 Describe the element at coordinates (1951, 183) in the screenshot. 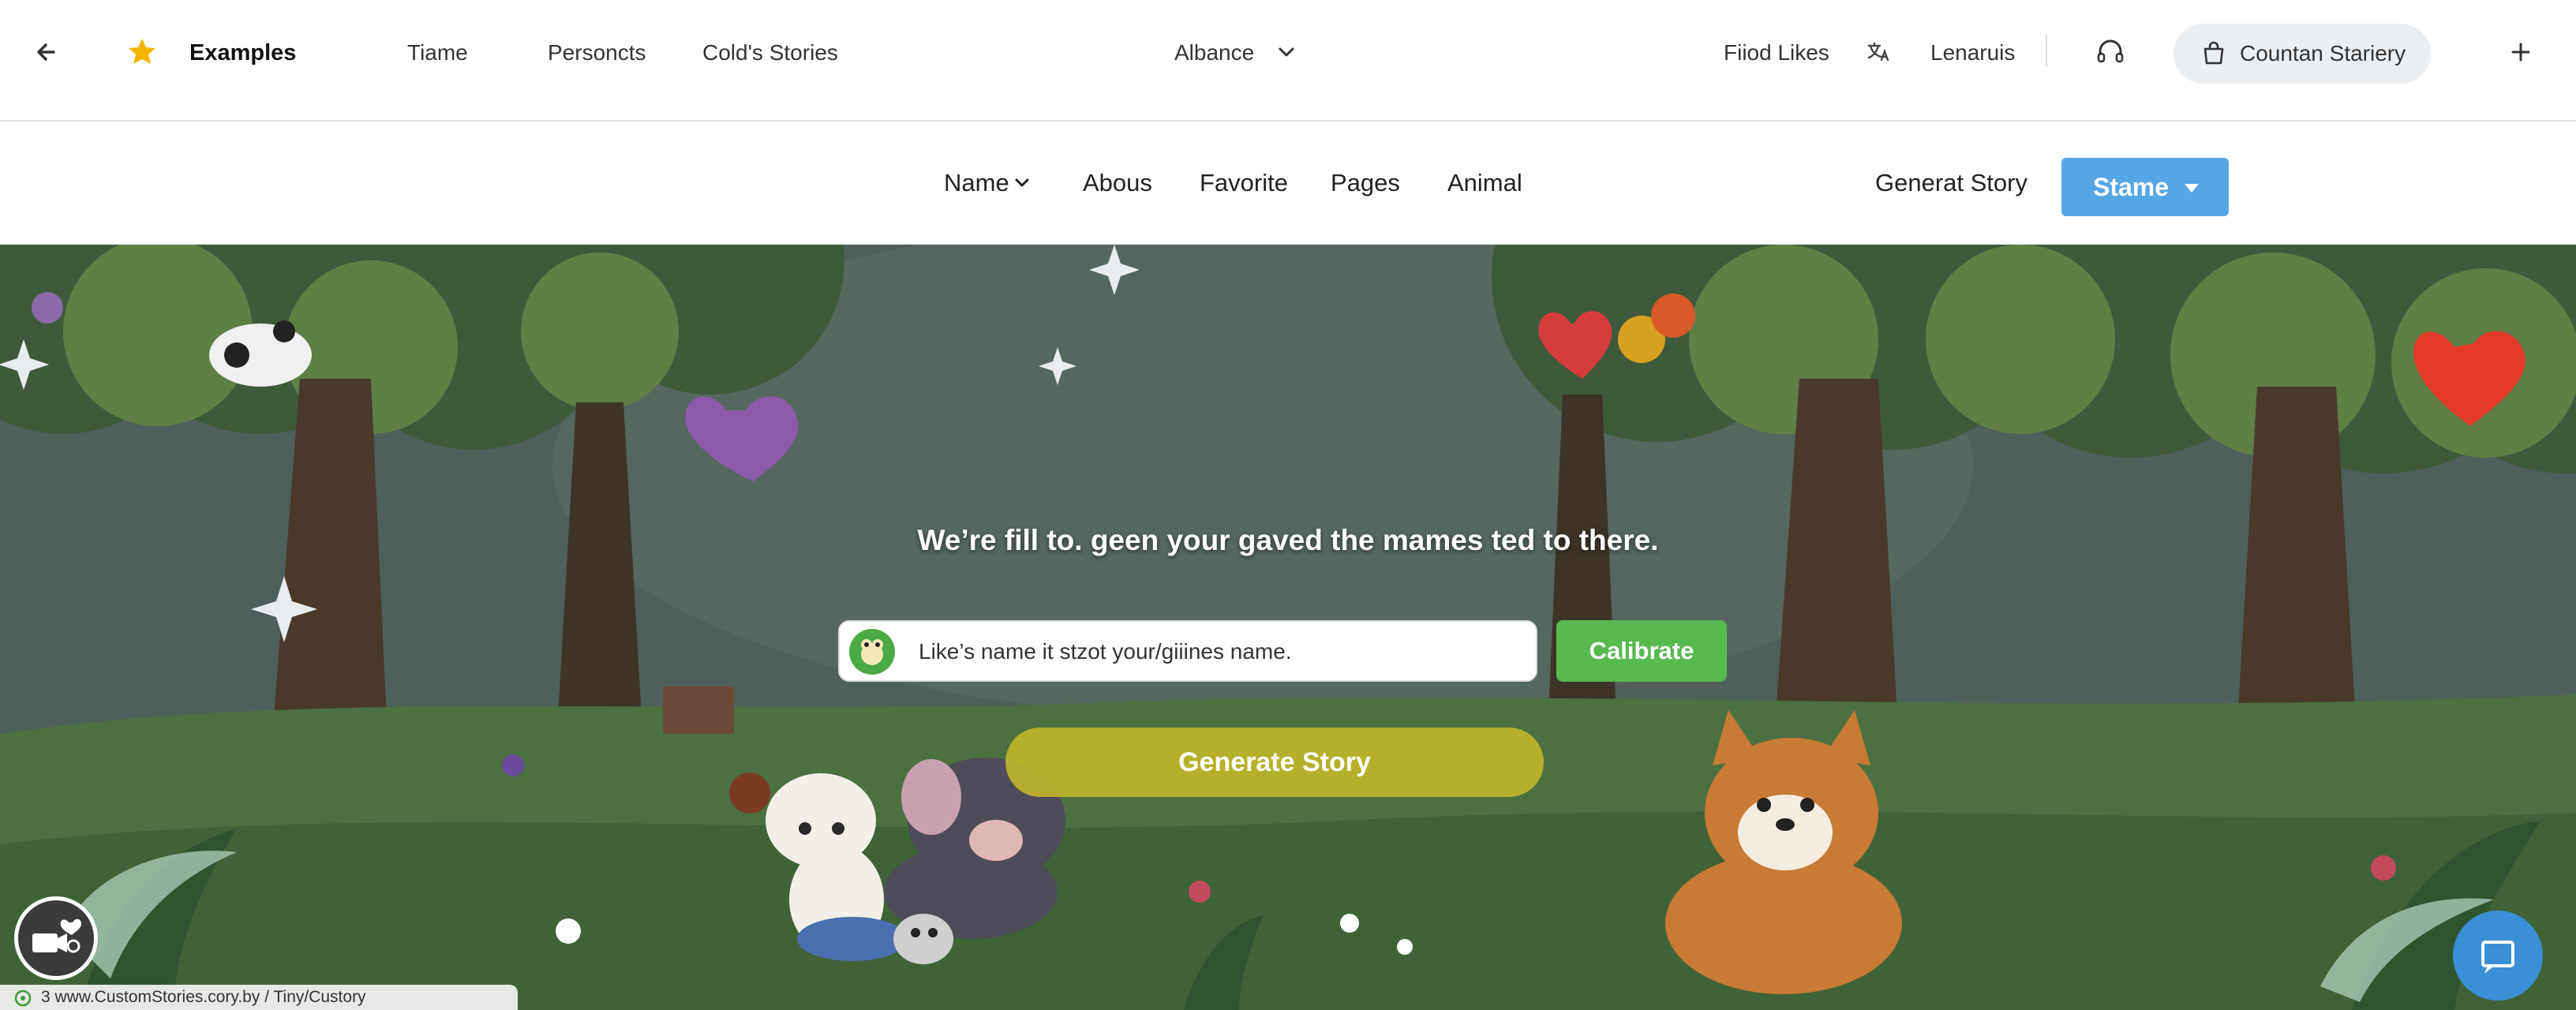

I see `generate-story-link: Generat Story` at that location.